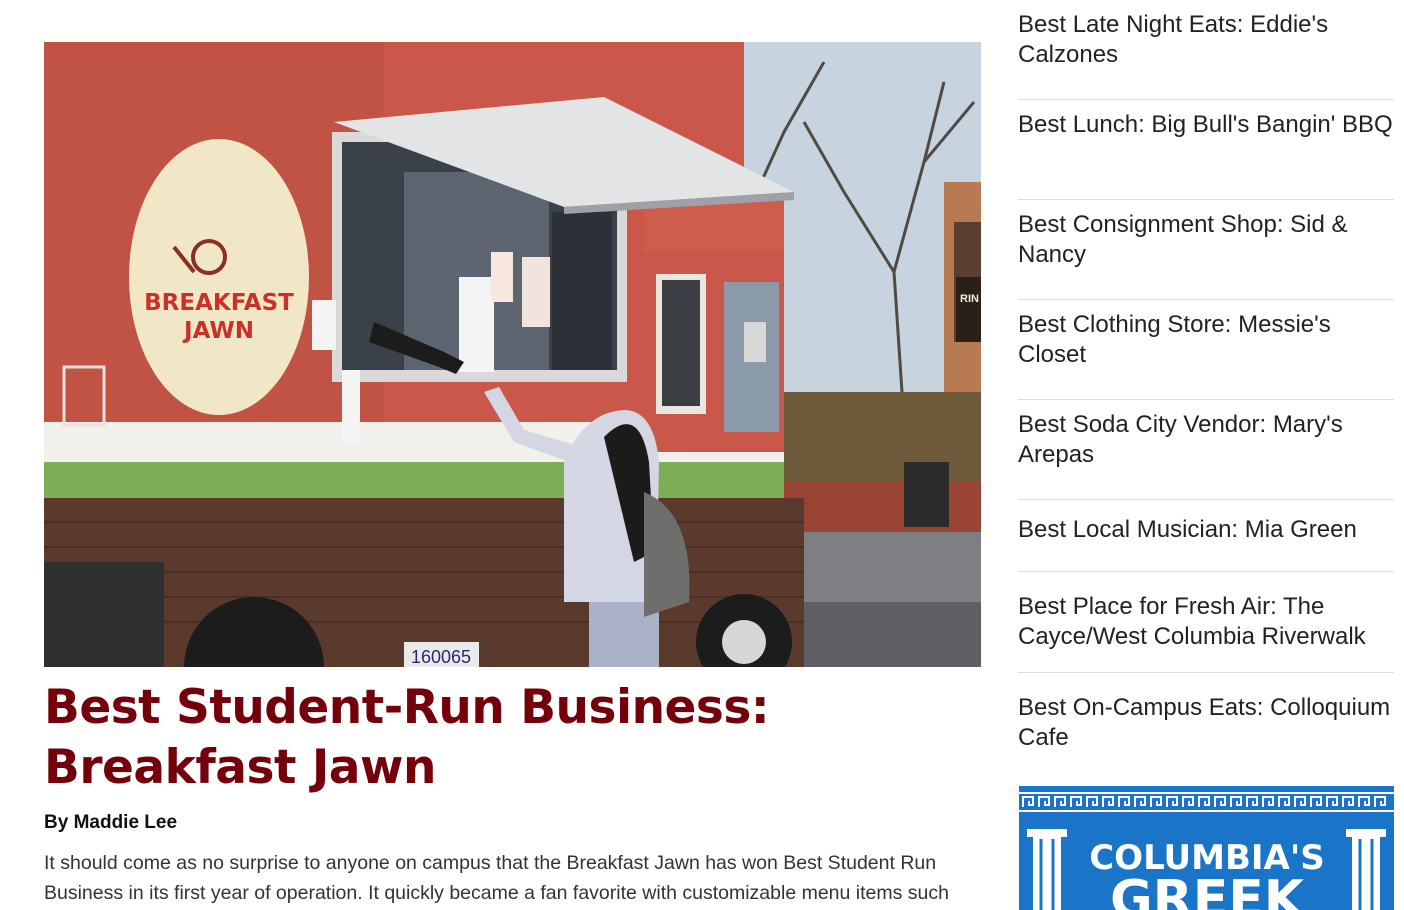 The height and width of the screenshot is (910, 1404). I want to click on related-story-link: Best Lunch: Big Bull's Bangin' BBQ, so click(1206, 125).